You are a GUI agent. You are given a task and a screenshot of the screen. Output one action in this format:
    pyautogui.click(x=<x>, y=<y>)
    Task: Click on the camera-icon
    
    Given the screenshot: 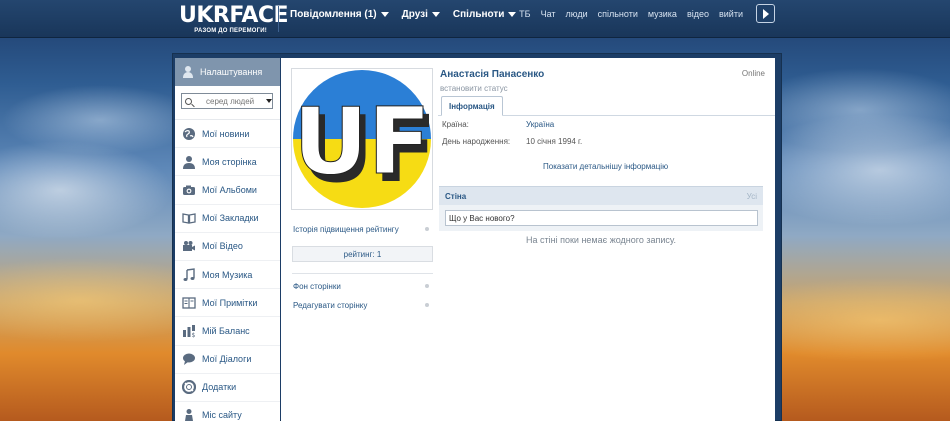 What is the action you would take?
    pyautogui.click(x=189, y=190)
    